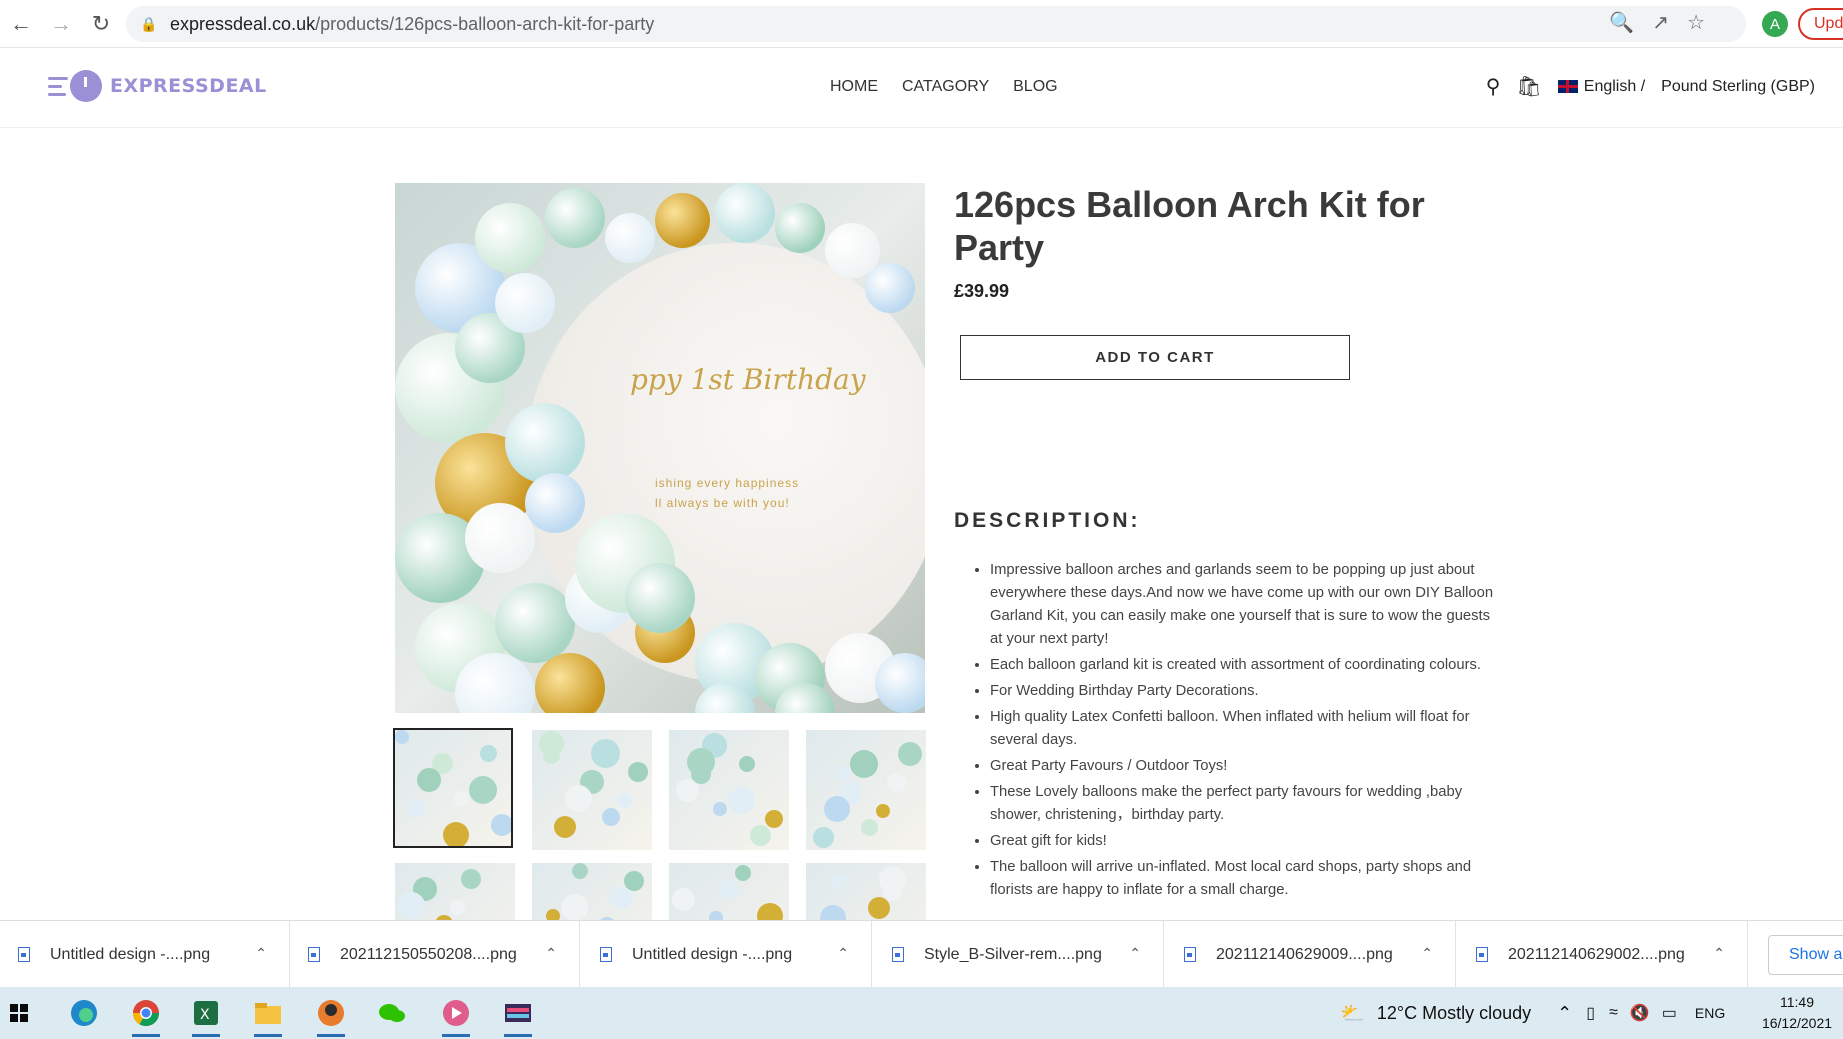 The height and width of the screenshot is (1039, 1843). I want to click on description-item: For Wedding Birthday Party Decorations., so click(1245, 691).